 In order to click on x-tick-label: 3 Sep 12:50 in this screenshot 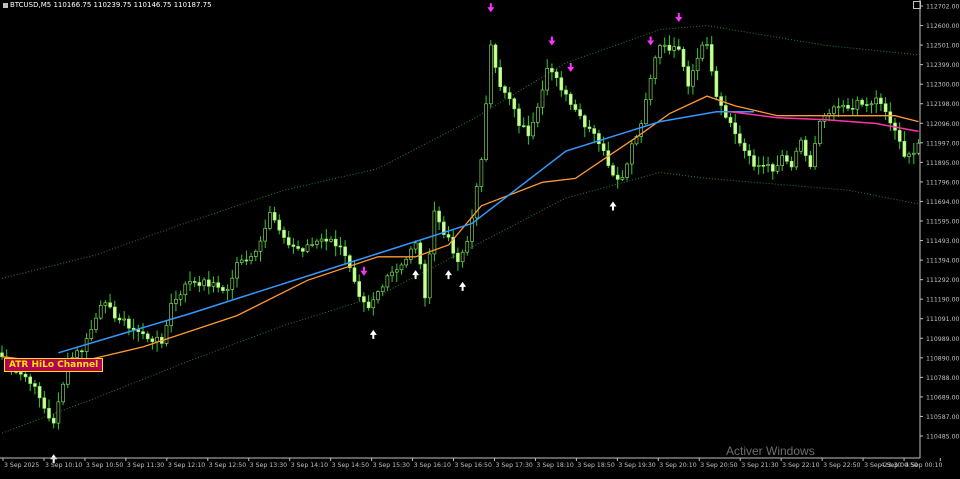, I will do `click(227, 465)`.